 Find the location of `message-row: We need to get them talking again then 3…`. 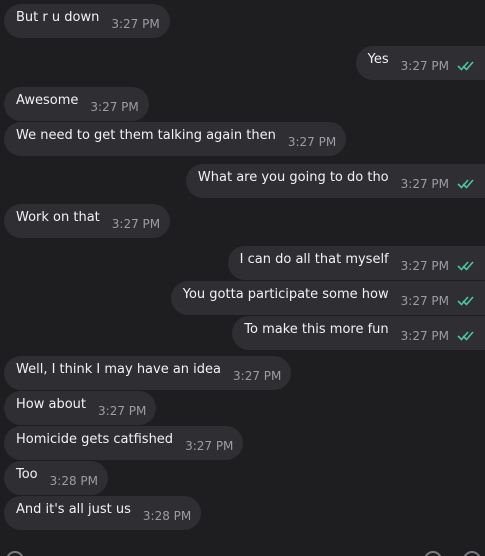

message-row: We need to get them talking again then 3… is located at coordinates (175, 139).